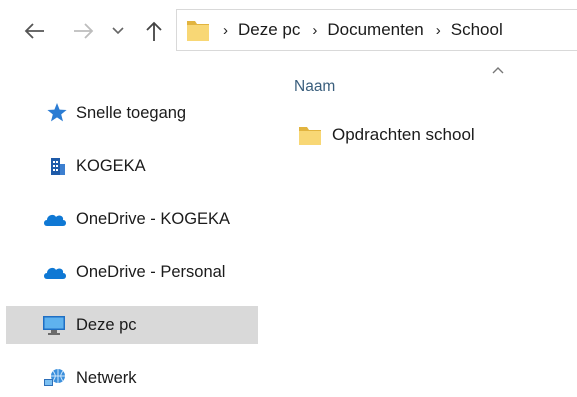  What do you see at coordinates (106, 324) in the screenshot?
I see `sidebar-item-label: Deze pc` at bounding box center [106, 324].